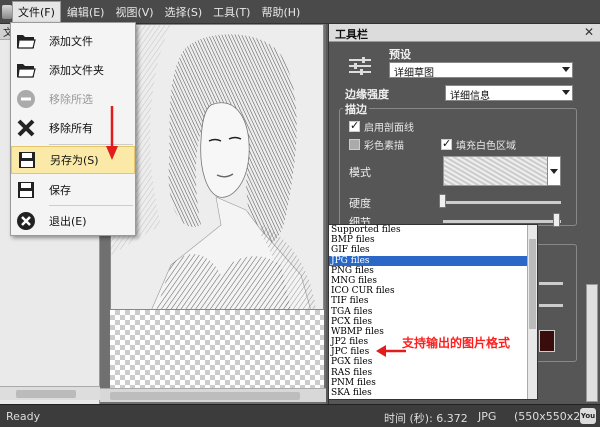 This screenshot has width=600, height=427. Describe the element at coordinates (280, 12) in the screenshot. I see `menu-help: 帮助(H)` at that location.